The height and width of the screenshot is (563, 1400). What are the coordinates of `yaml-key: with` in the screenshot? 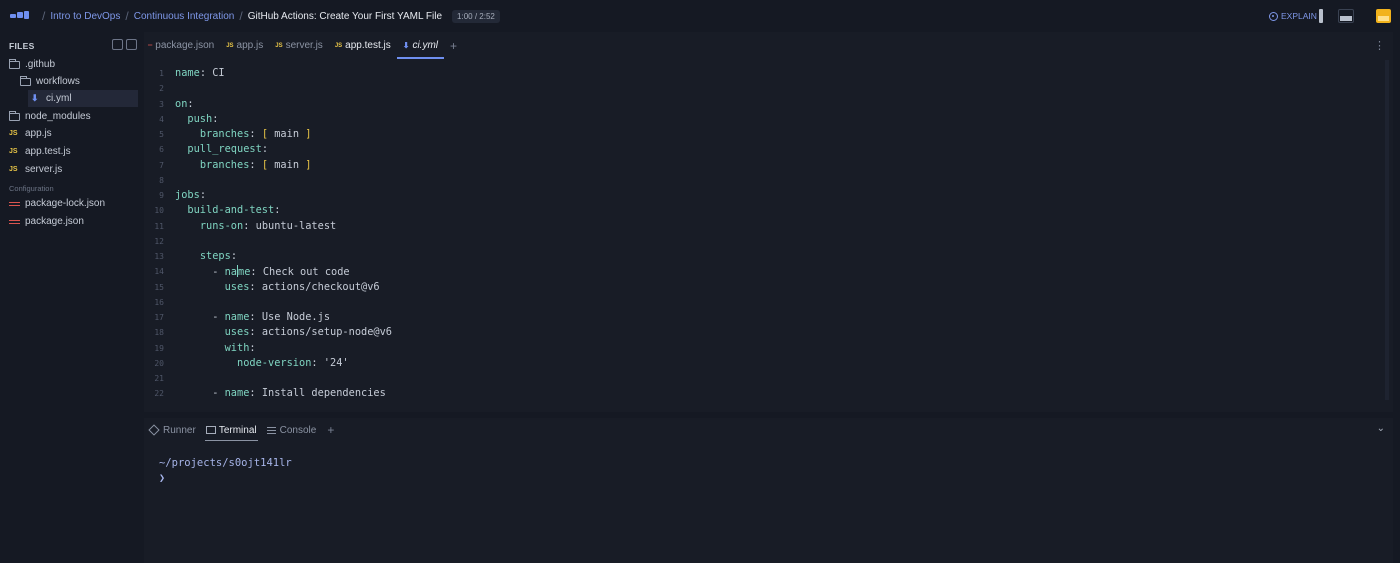 It's located at (237, 347).